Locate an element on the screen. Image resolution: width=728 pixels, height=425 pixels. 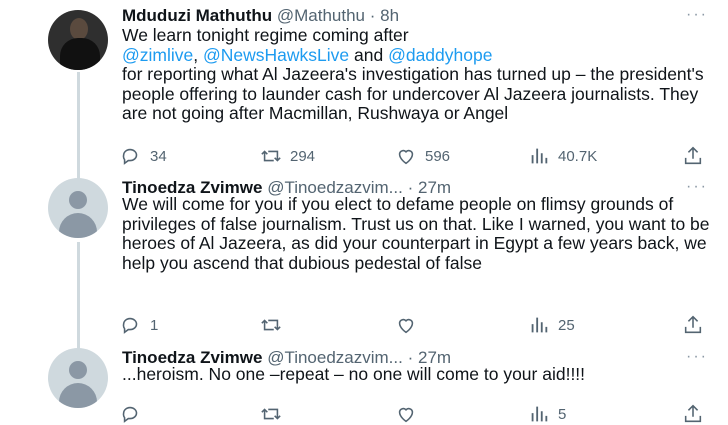
action-bar: 1 25 is located at coordinates (415, 325).